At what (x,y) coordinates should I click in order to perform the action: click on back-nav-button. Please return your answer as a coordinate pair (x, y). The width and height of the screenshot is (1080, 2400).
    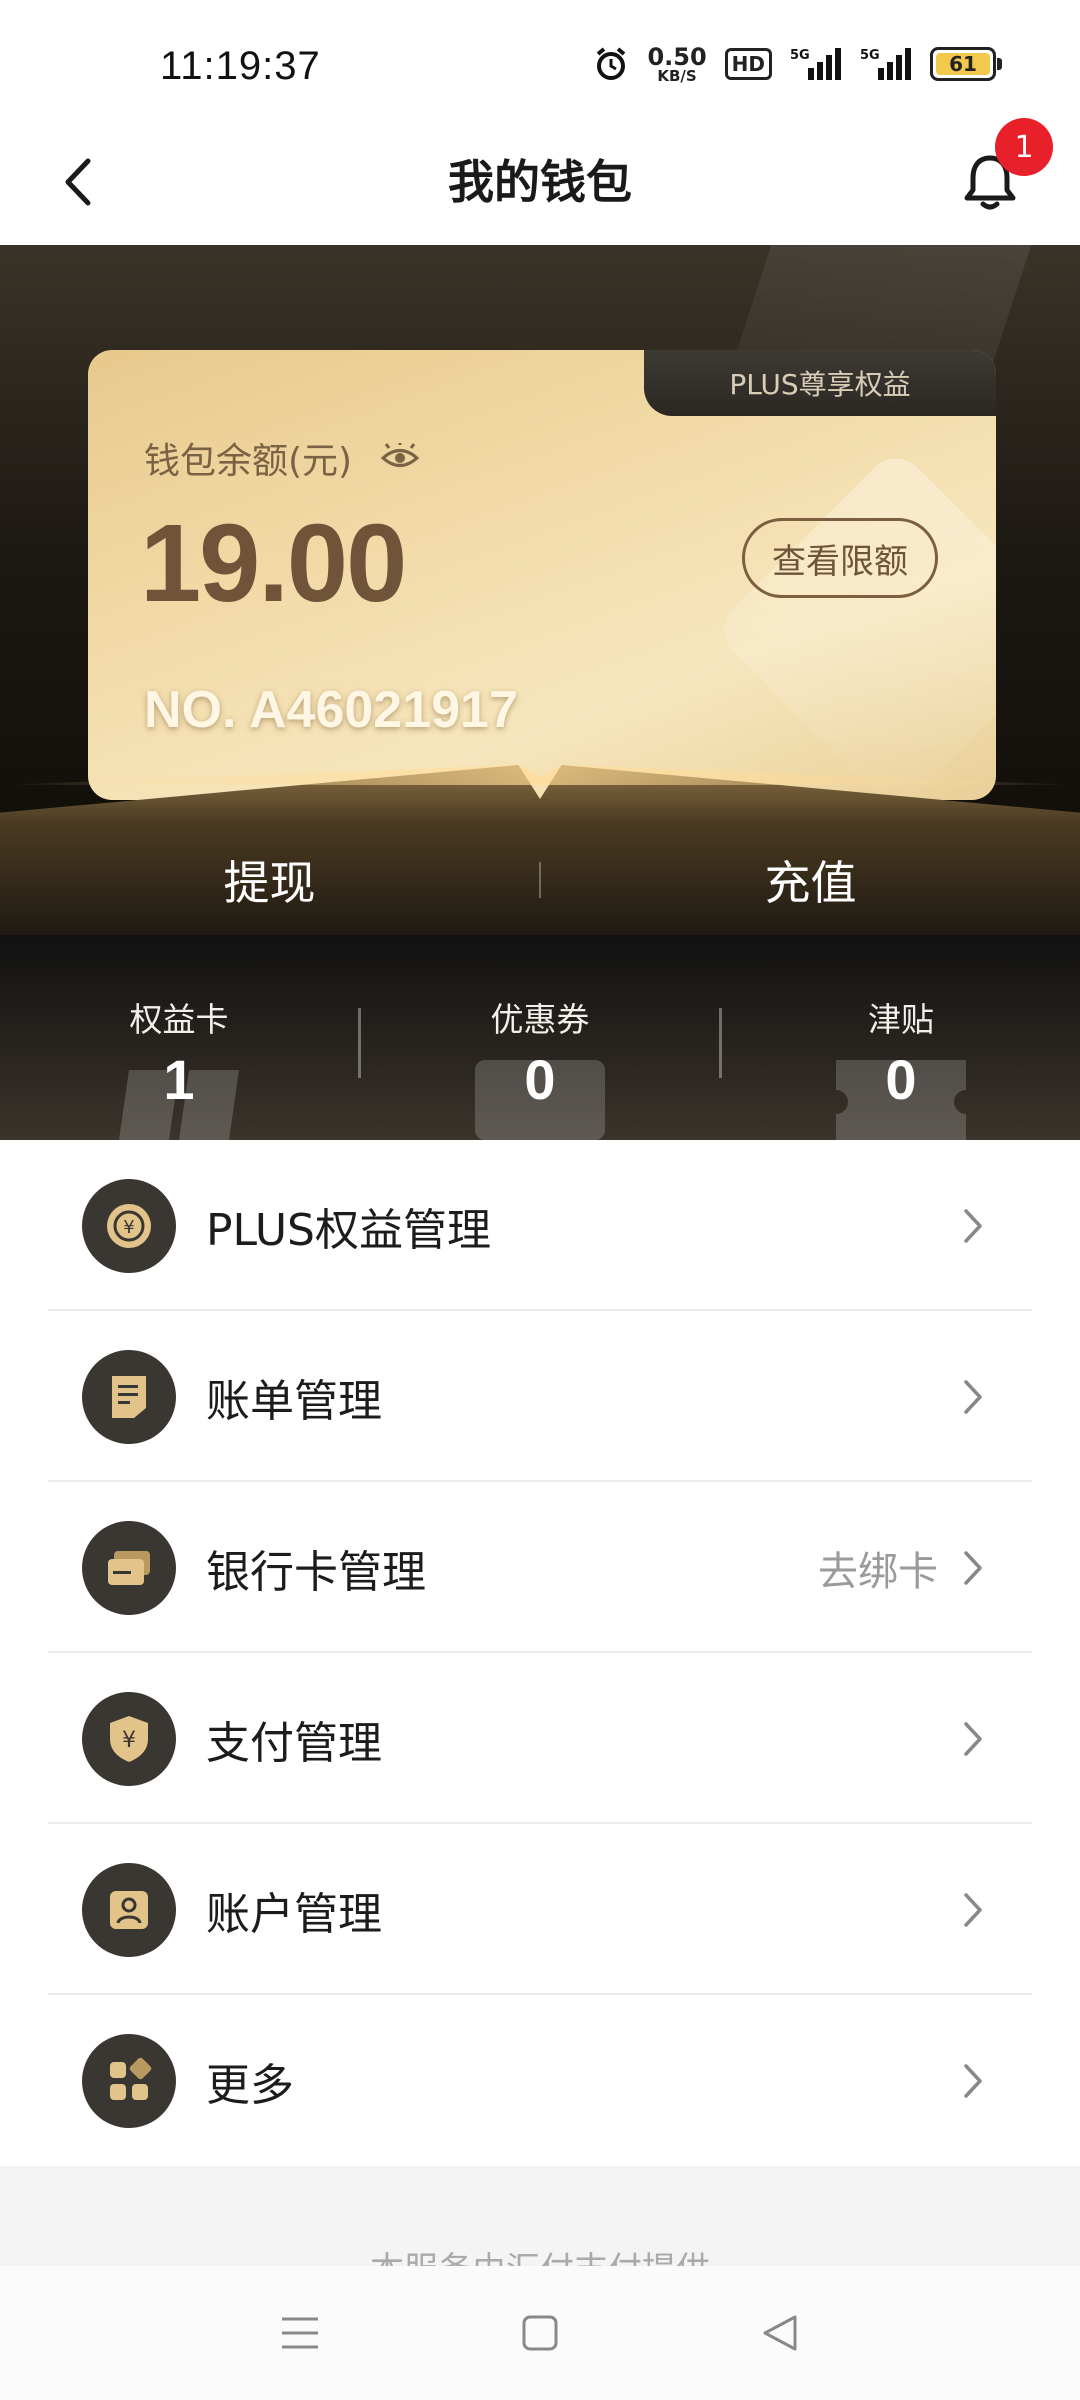
    Looking at the image, I should click on (780, 2333).